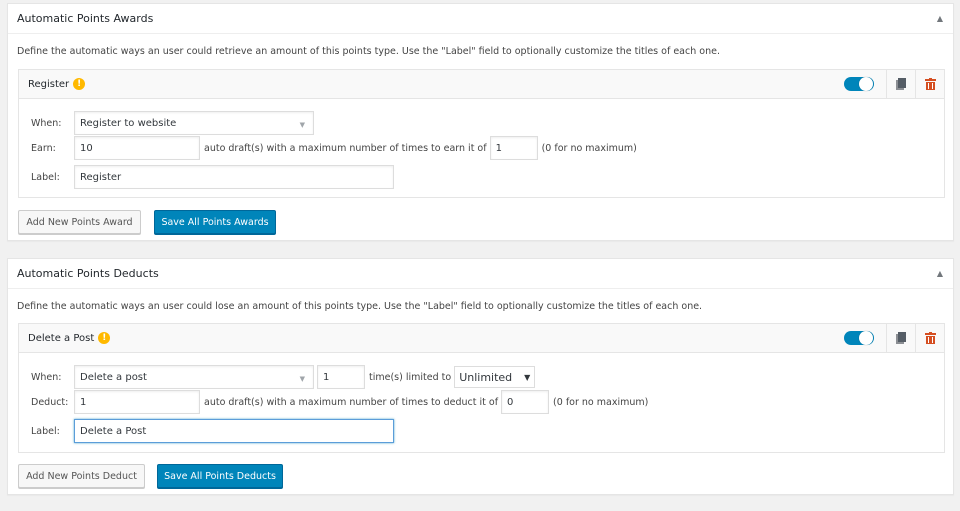 This screenshot has width=960, height=511. Describe the element at coordinates (480, 274) in the screenshot. I see `panel-header: Automatic Points Deducts ▲` at that location.